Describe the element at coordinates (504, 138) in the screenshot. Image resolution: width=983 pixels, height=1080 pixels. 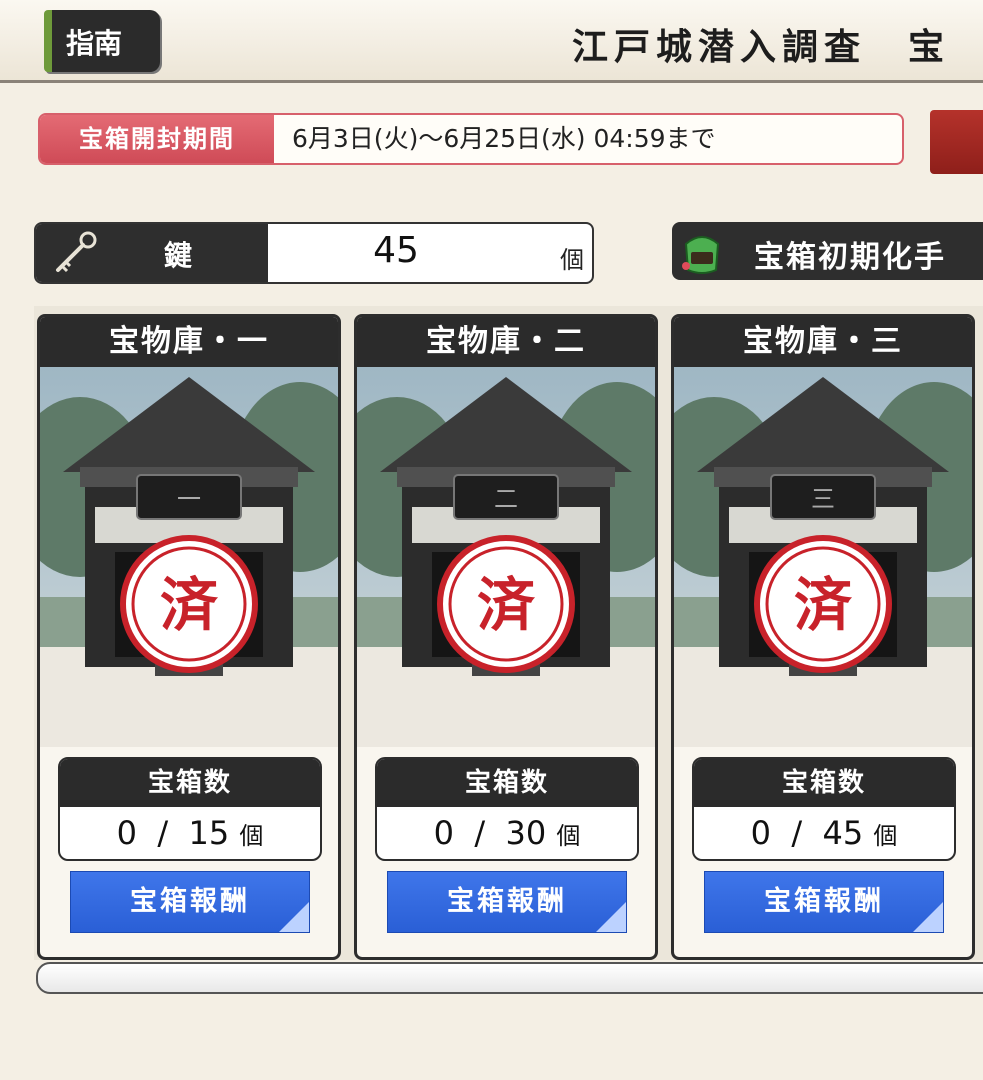
I see `period-value: 6月3日(火)〜6月25日(水) 04:59まで` at that location.